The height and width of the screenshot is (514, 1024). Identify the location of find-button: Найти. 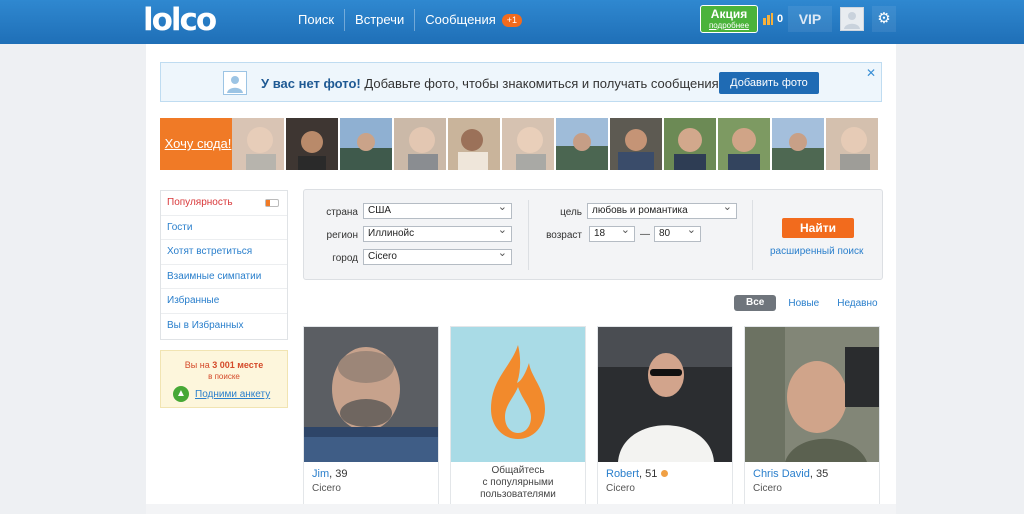
(818, 228).